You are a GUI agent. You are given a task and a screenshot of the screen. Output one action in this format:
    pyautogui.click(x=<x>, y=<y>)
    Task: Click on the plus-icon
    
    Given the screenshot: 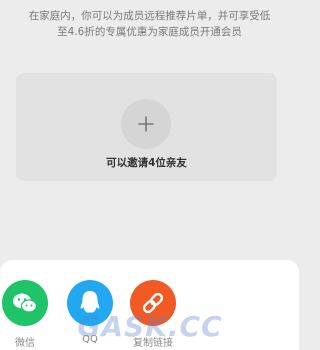 What is the action you would take?
    pyautogui.click(x=146, y=124)
    